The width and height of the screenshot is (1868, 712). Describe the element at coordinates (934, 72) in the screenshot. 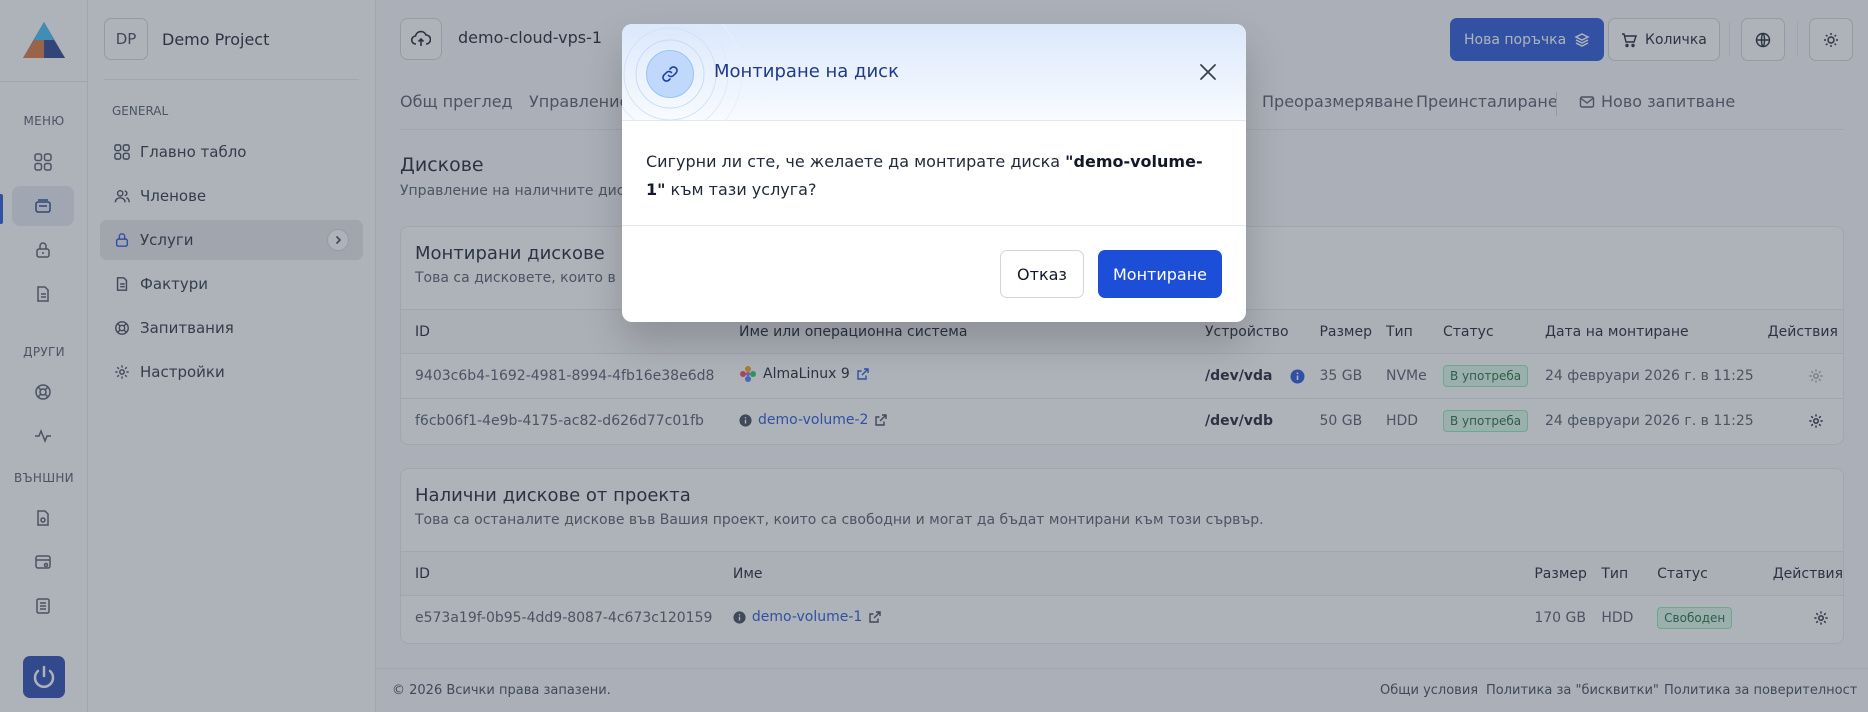

I see `dialog-header: Монтиране на диск` at that location.